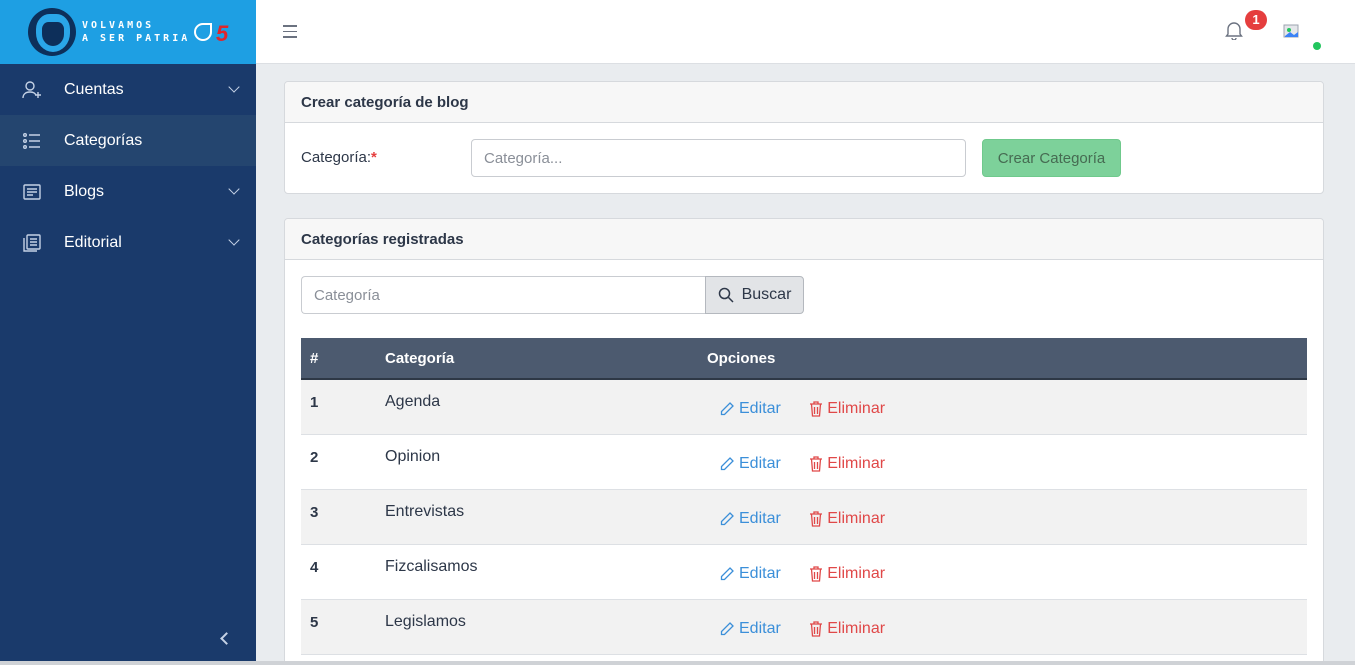  Describe the element at coordinates (118, 25) in the screenshot. I see `brand-text-line1: VOLVAMOS` at that location.